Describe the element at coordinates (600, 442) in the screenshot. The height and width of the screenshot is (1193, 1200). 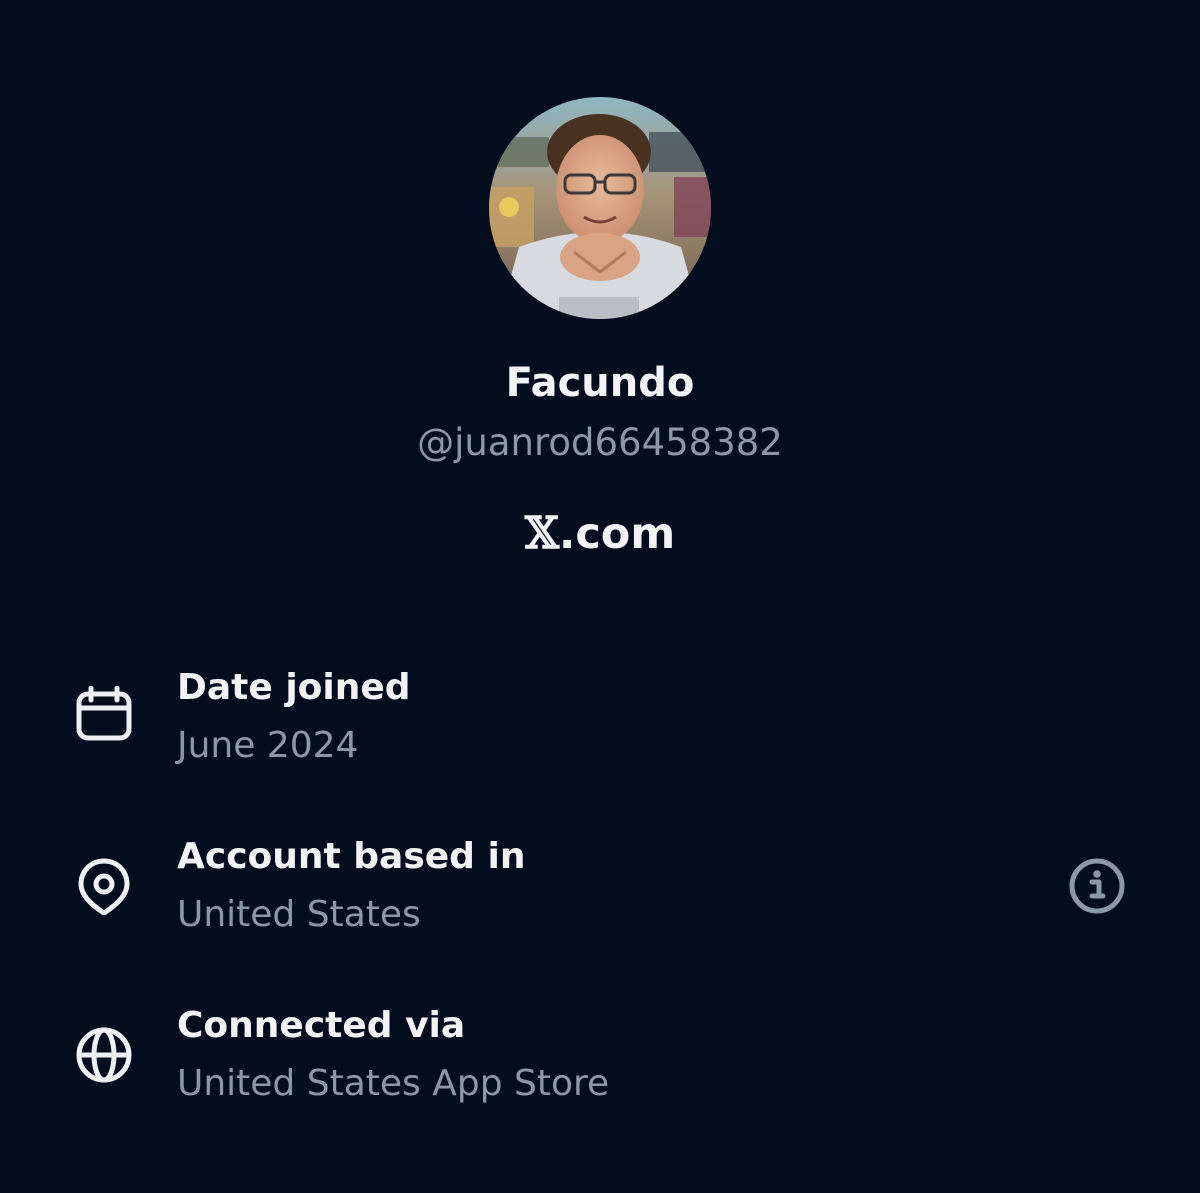
I see `profile-handle: @juanrod66458382` at that location.